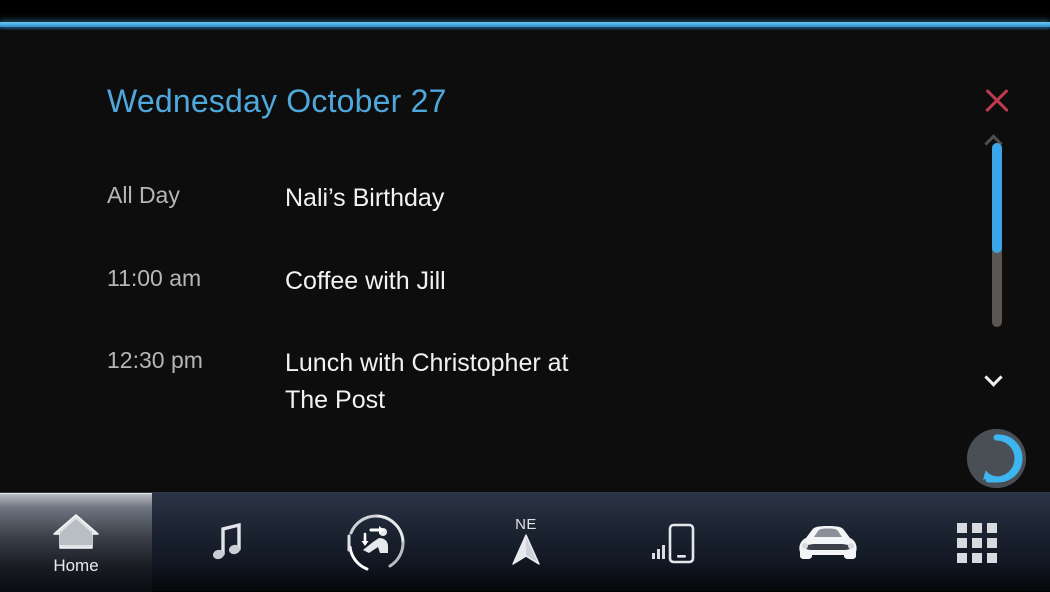  I want to click on scrollbar-thumb, so click(997, 198).